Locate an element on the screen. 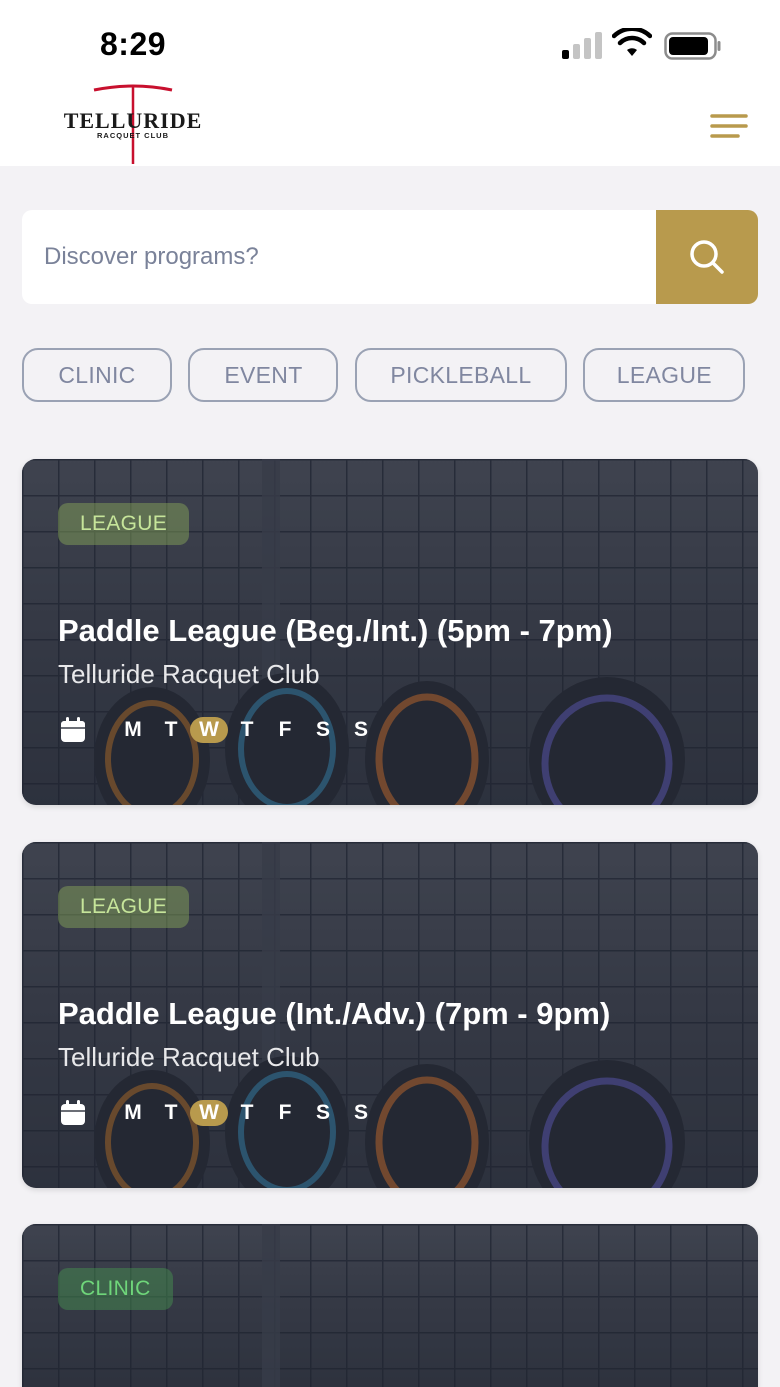 The width and height of the screenshot is (780, 1387). logo-text: TELLURIDE is located at coordinates (133, 120).